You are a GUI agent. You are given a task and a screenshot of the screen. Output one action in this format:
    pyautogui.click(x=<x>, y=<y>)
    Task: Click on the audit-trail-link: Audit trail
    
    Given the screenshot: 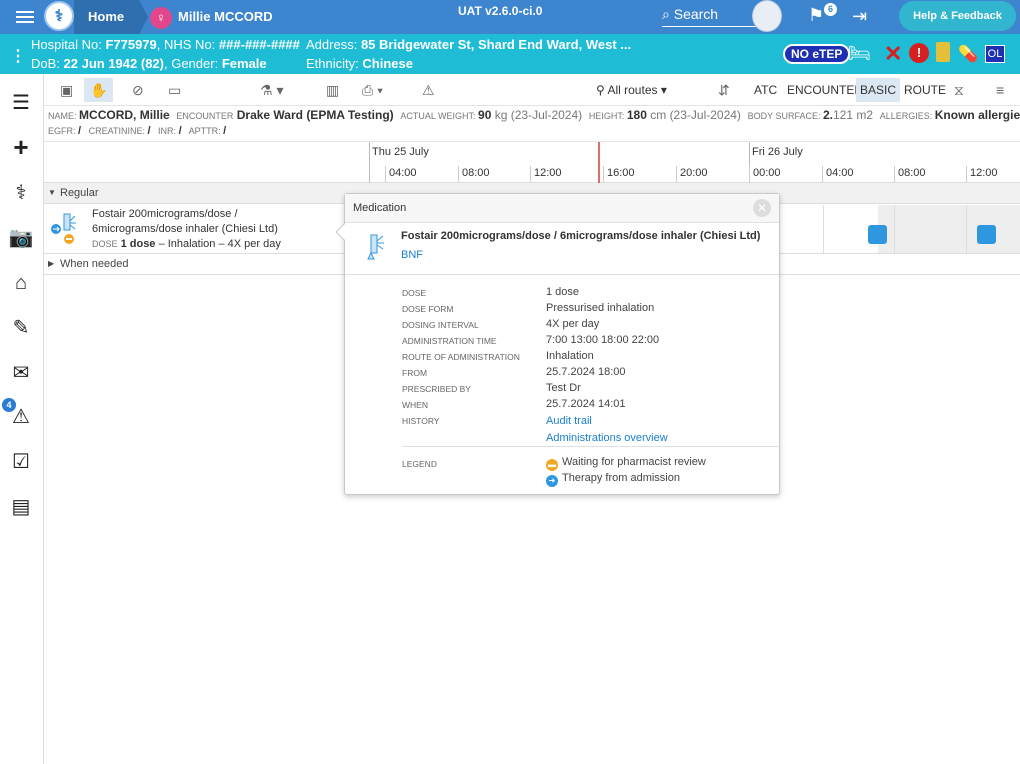 What is the action you would take?
    pyautogui.click(x=569, y=421)
    